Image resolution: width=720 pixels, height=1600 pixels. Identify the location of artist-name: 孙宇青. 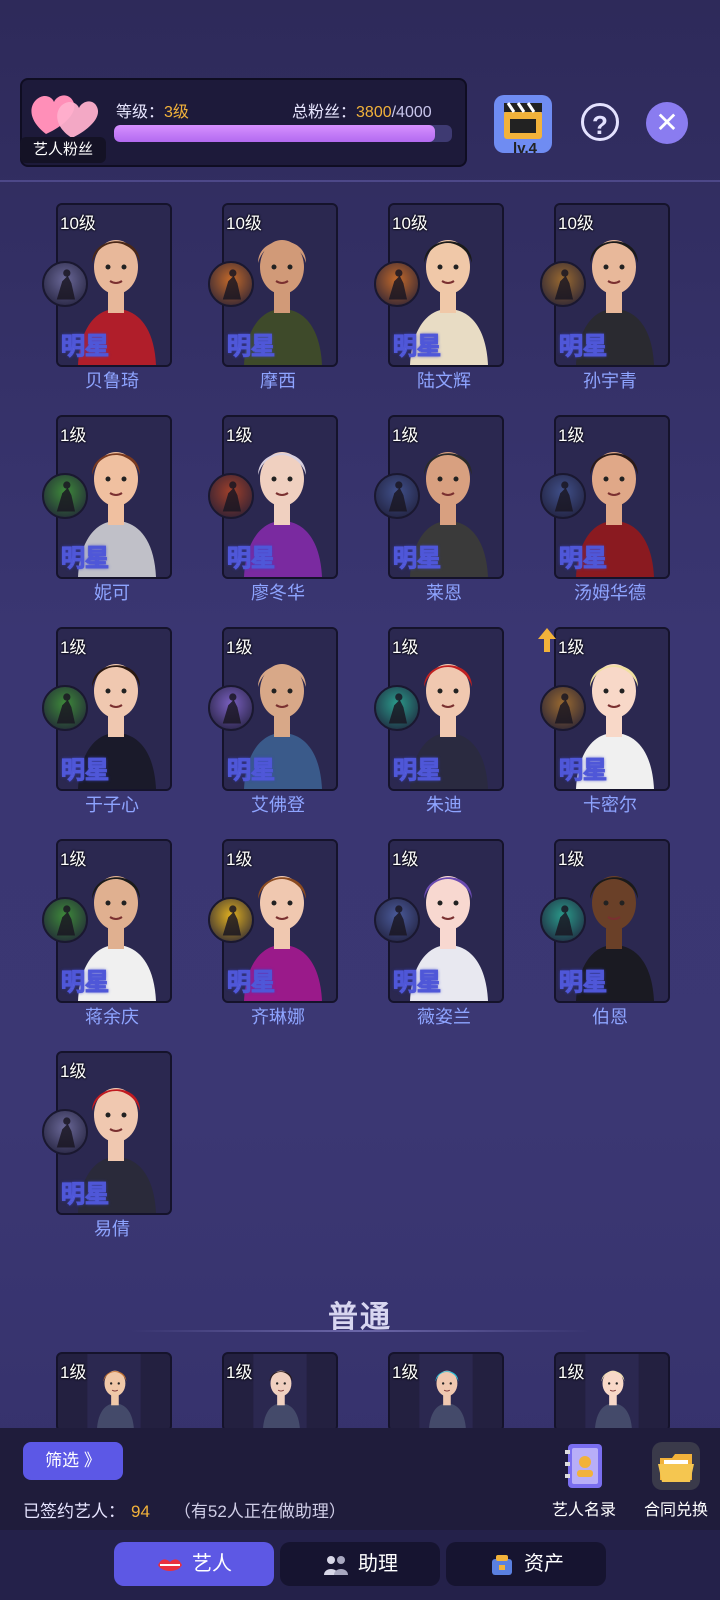
(610, 381).